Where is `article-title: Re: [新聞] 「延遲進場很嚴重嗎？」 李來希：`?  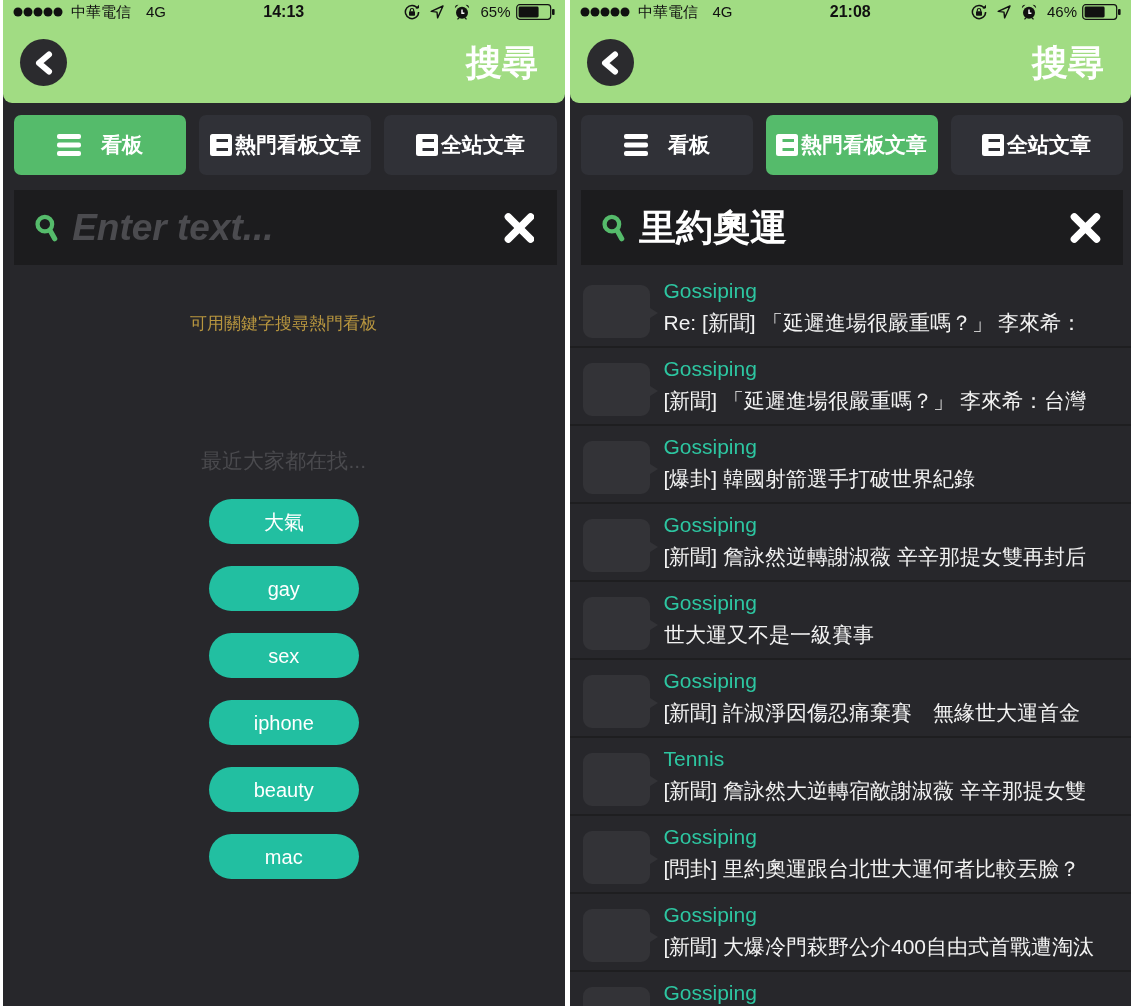
article-title: Re: [新聞] 「延遲進場很嚴重嗎？」 李來希： is located at coordinates (873, 323).